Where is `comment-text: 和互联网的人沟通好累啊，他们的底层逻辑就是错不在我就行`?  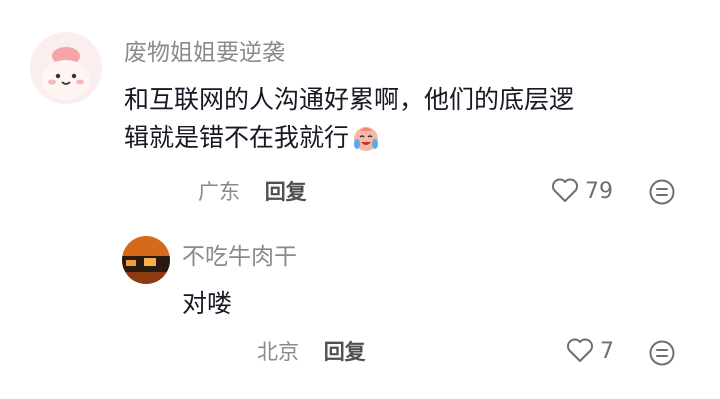
comment-text: 和互联网的人沟通好累啊，他们的底层逻辑就是错不在我就行 is located at coordinates (349, 122).